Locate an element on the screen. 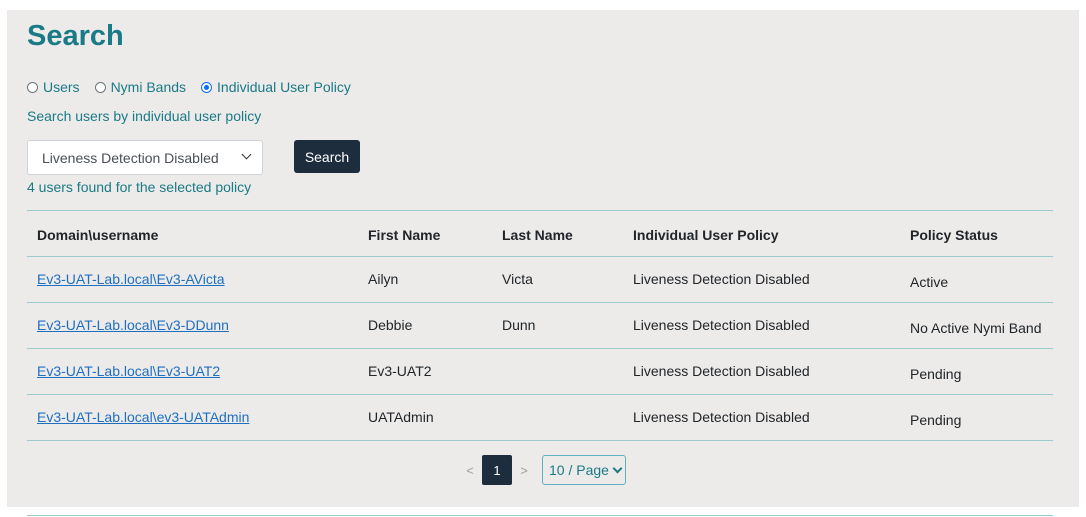 The image size is (1086, 517). radio-nymi-bands: Nymi Bands is located at coordinates (140, 87).